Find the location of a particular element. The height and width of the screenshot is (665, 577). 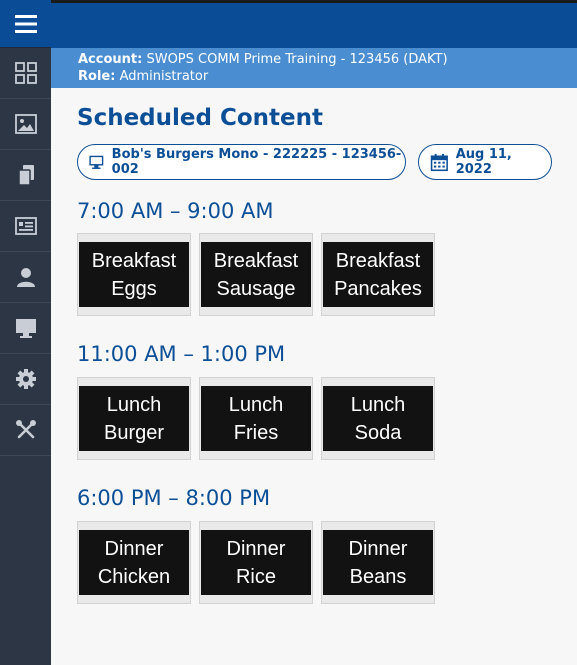

tile-line-2: Fries is located at coordinates (256, 432).